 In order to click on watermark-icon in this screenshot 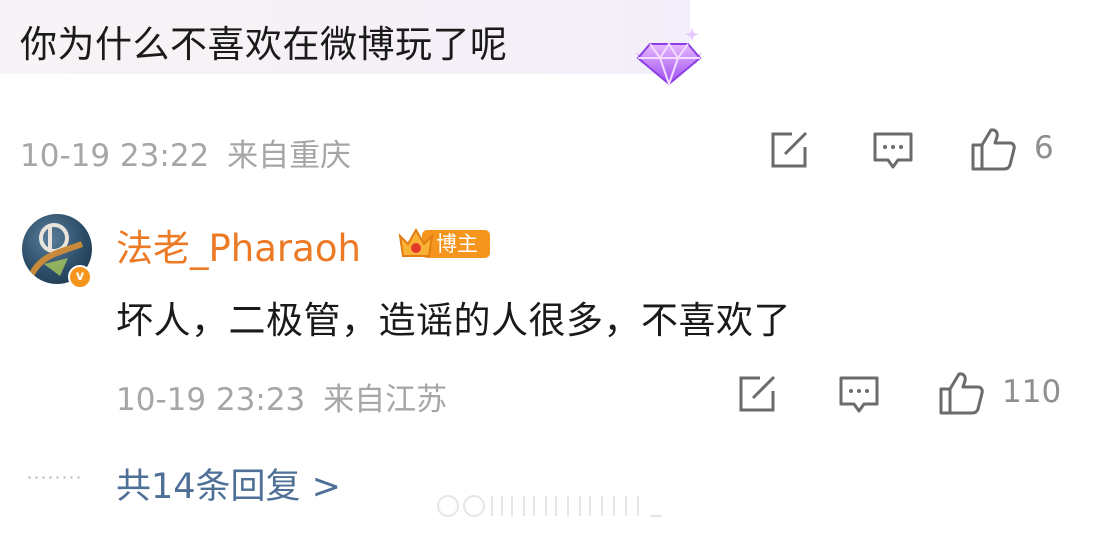, I will do `click(549, 506)`.